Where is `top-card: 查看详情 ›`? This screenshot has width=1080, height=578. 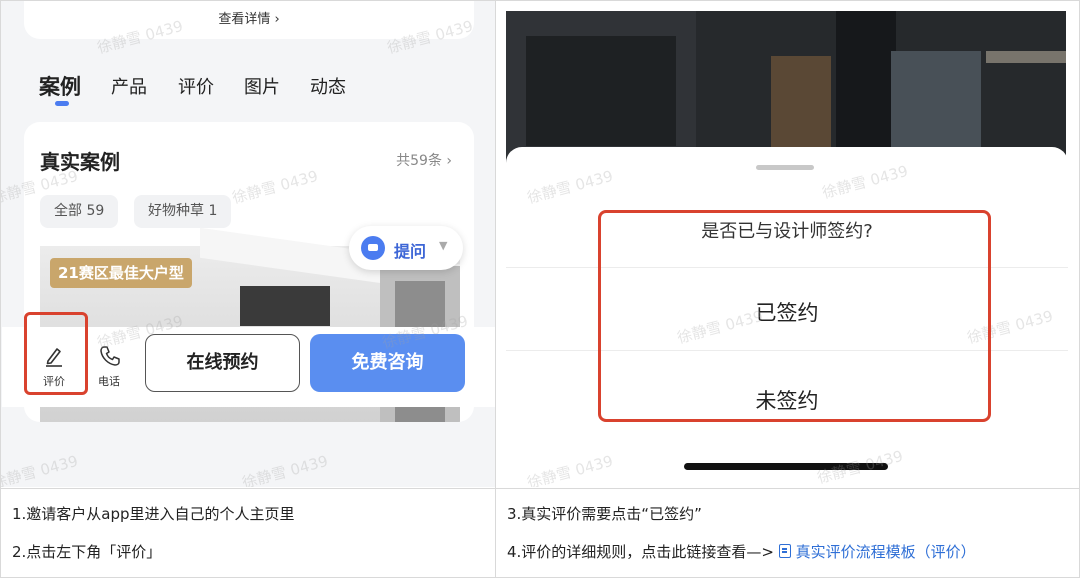
top-card: 查看详情 › is located at coordinates (249, 20).